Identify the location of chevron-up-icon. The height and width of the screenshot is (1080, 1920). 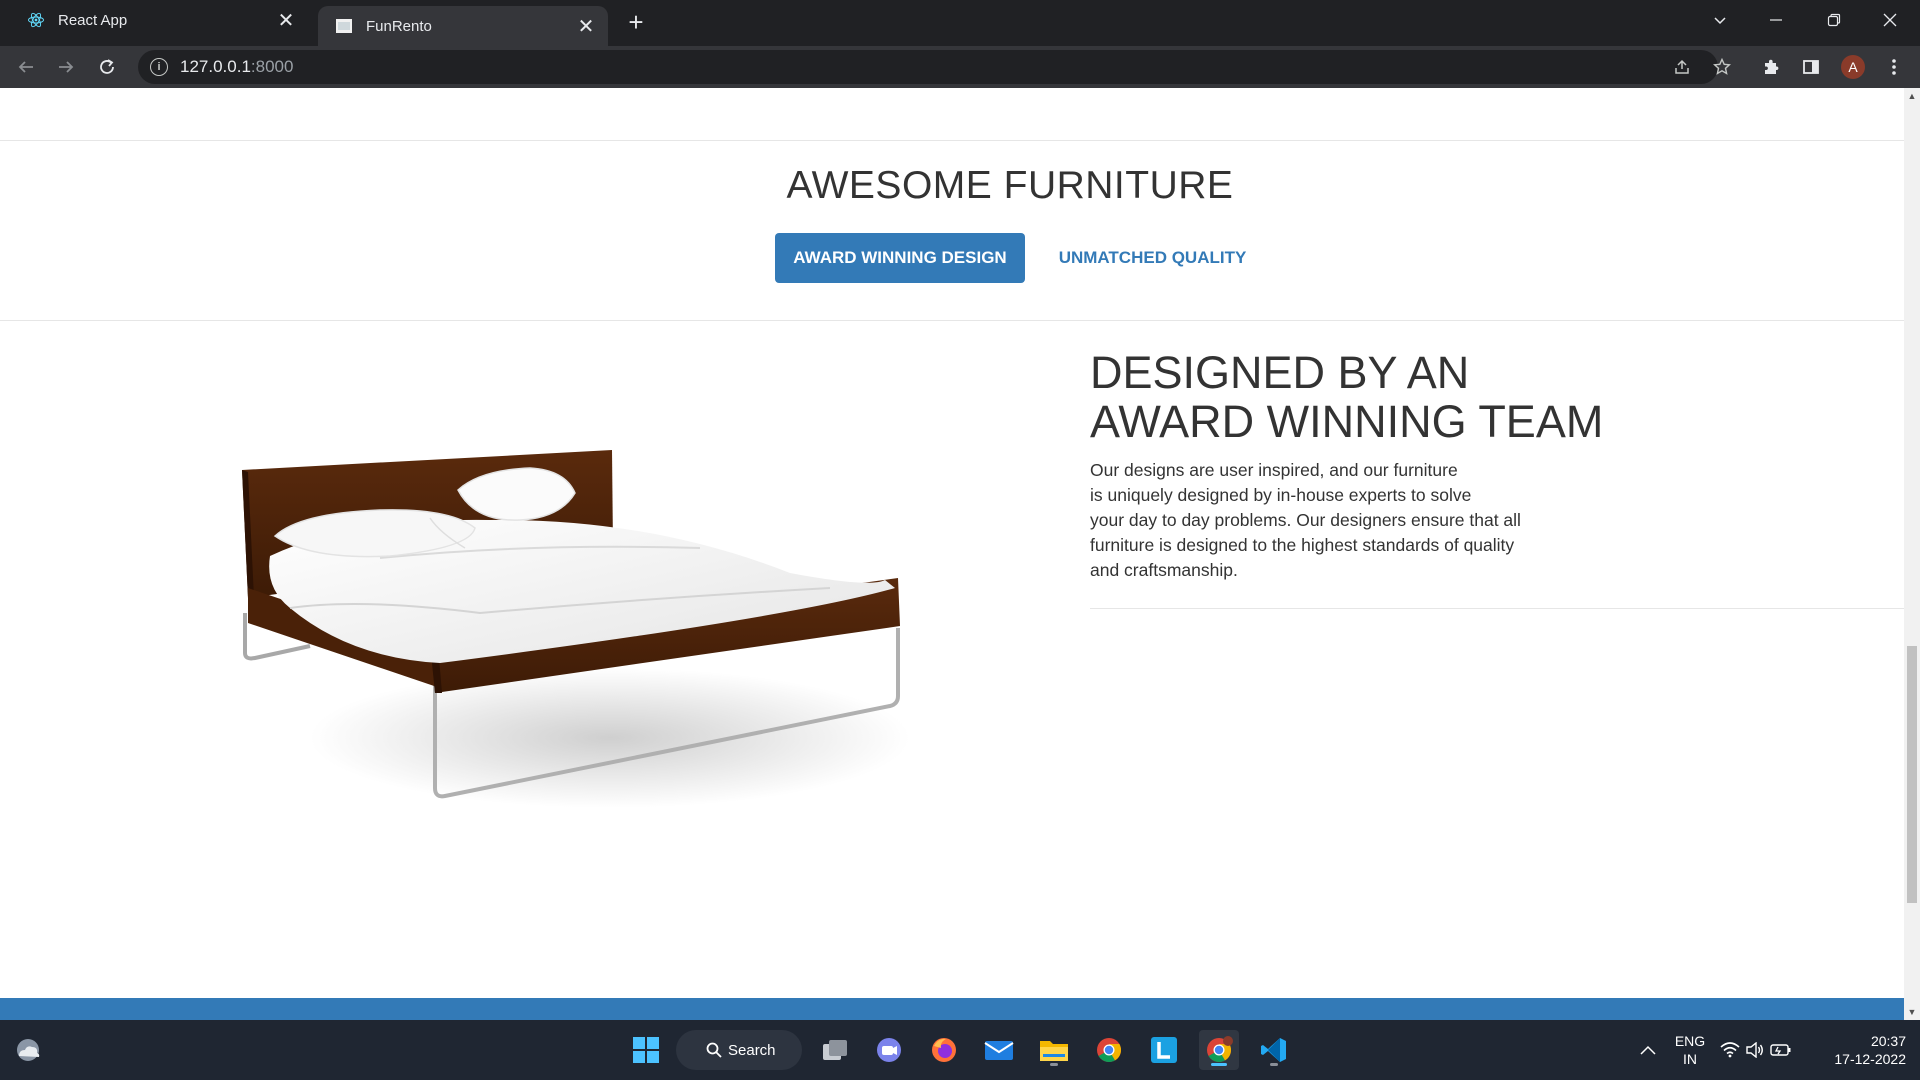
(1648, 1050).